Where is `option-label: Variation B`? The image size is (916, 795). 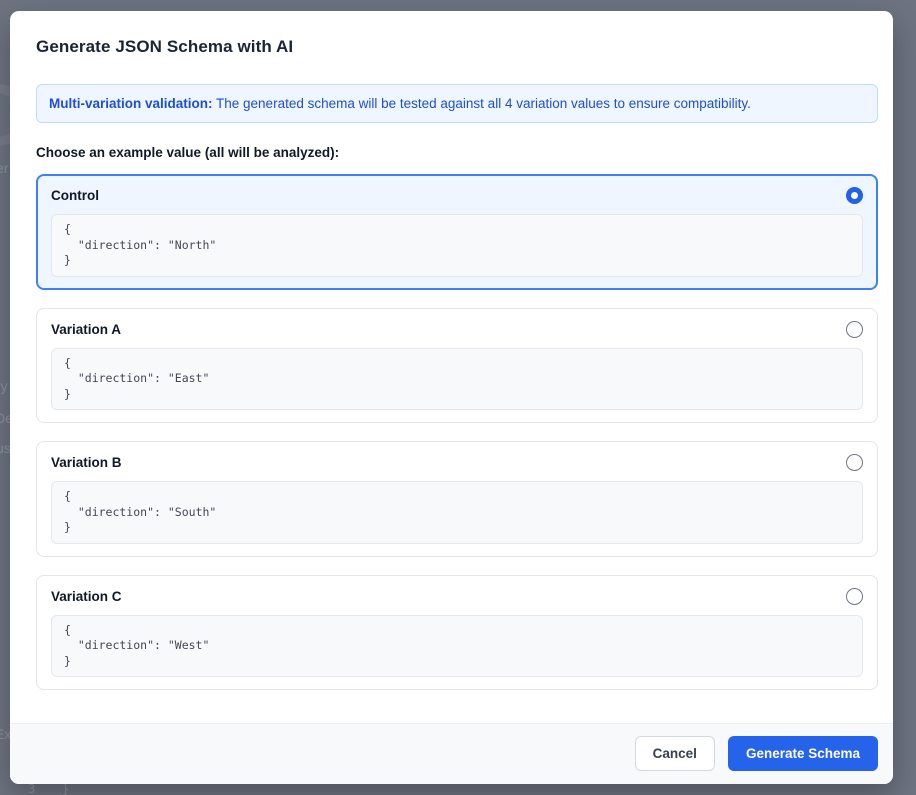 option-label: Variation B is located at coordinates (86, 462).